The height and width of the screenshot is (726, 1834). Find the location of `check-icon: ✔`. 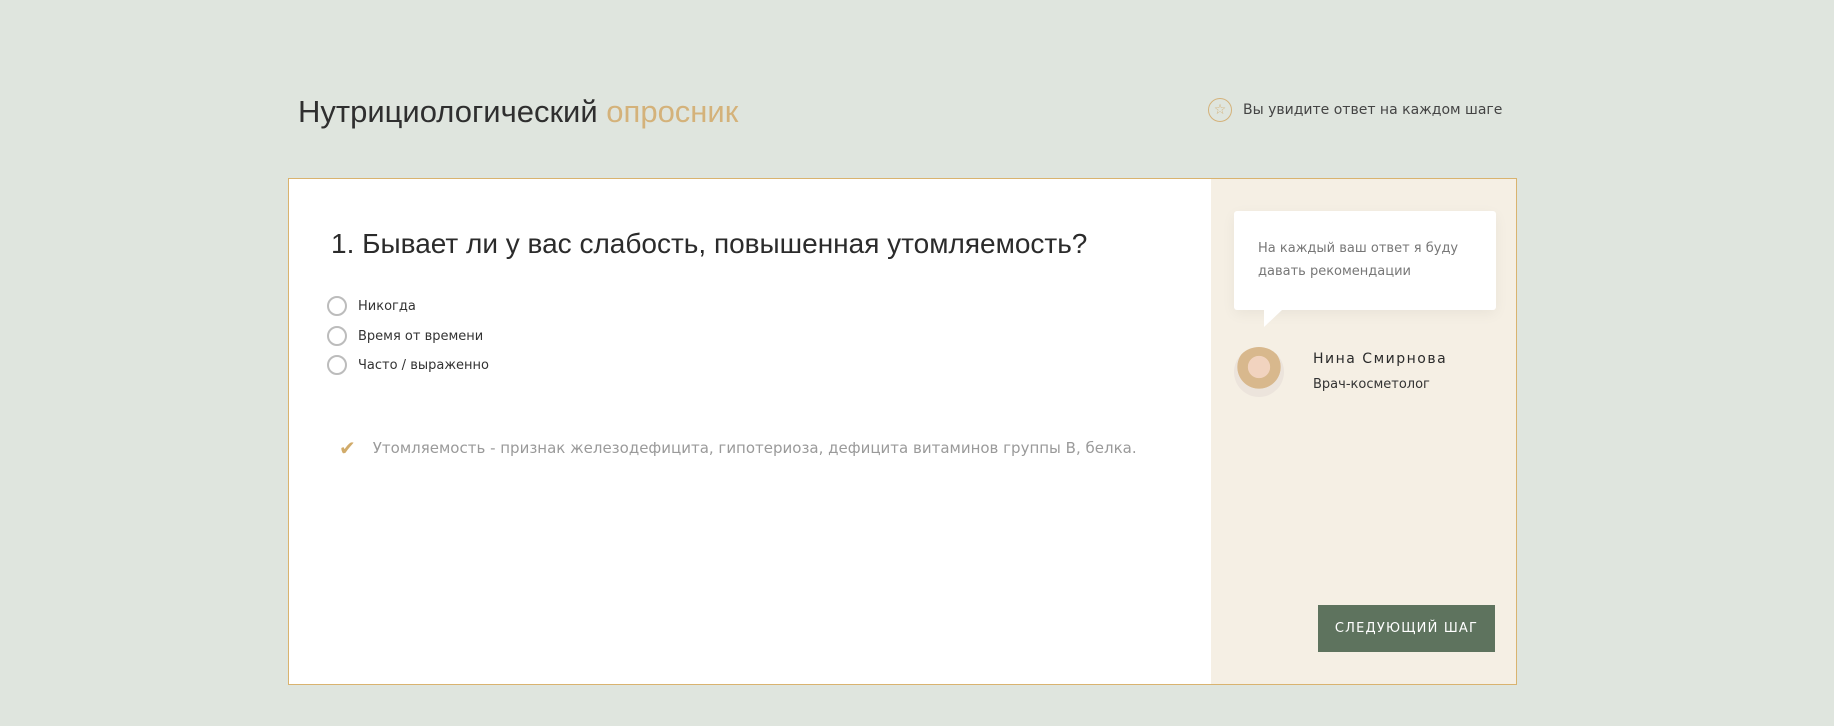

check-icon: ✔ is located at coordinates (347, 448).